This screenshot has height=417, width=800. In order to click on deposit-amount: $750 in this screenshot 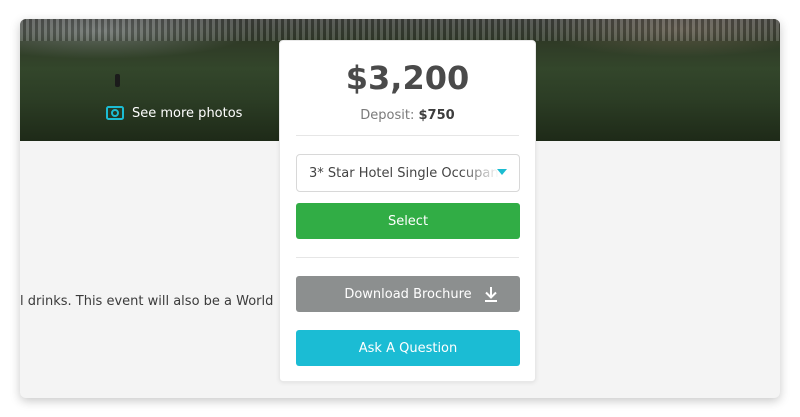, I will do `click(436, 115)`.